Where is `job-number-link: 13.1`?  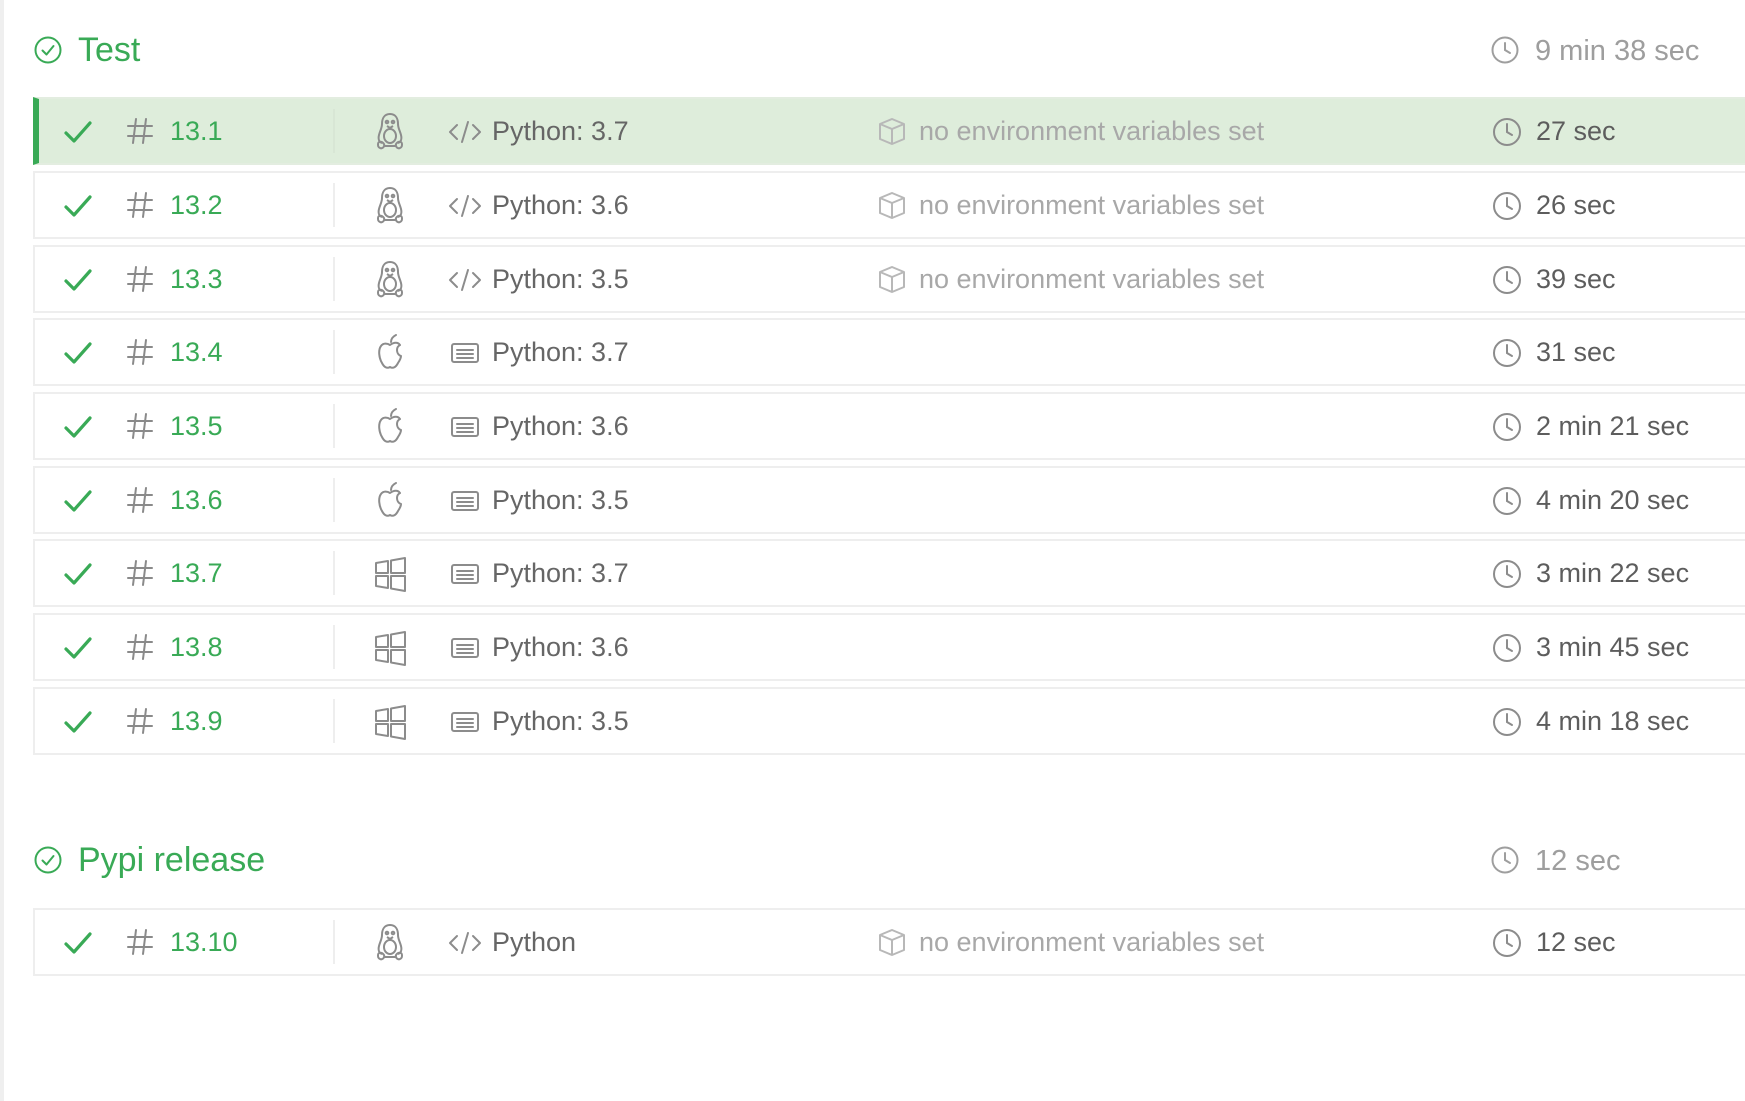
job-number-link: 13.1 is located at coordinates (196, 131).